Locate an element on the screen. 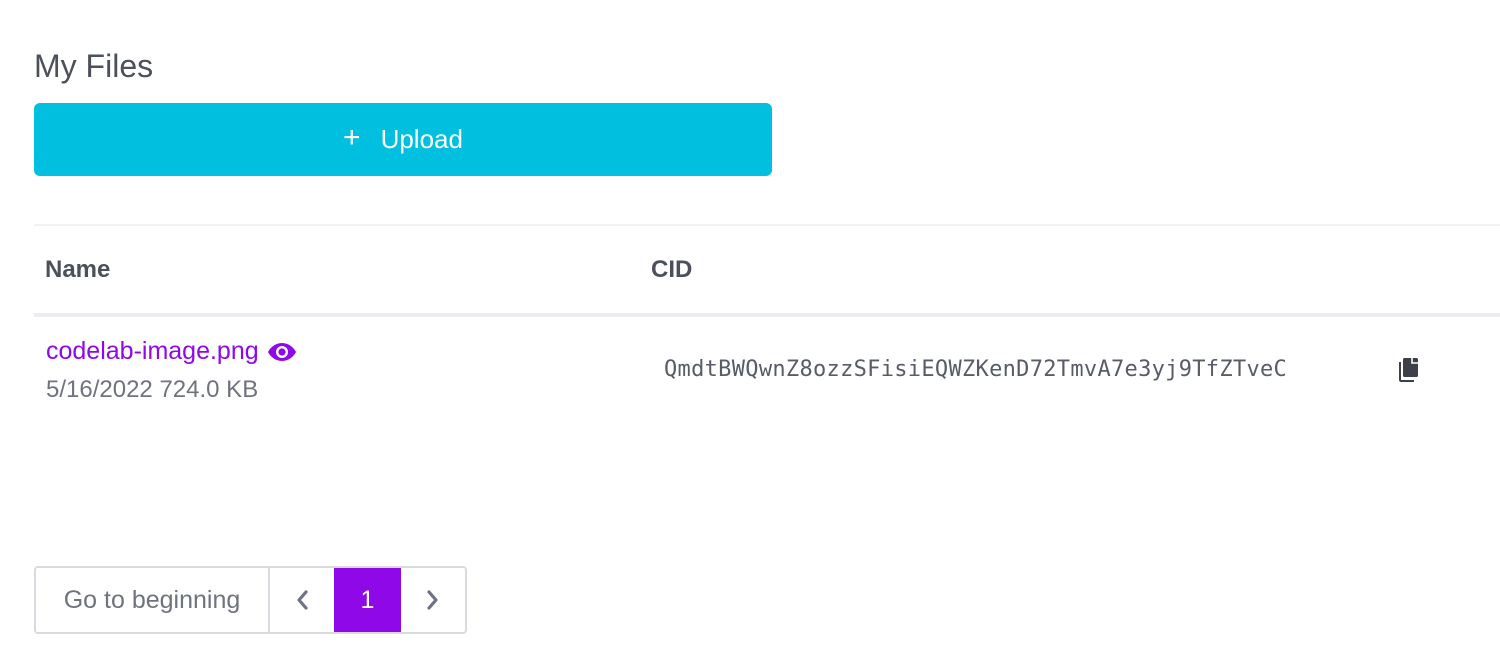 The width and height of the screenshot is (1500, 667). file-date: 5/16/2022 is located at coordinates (99, 389).